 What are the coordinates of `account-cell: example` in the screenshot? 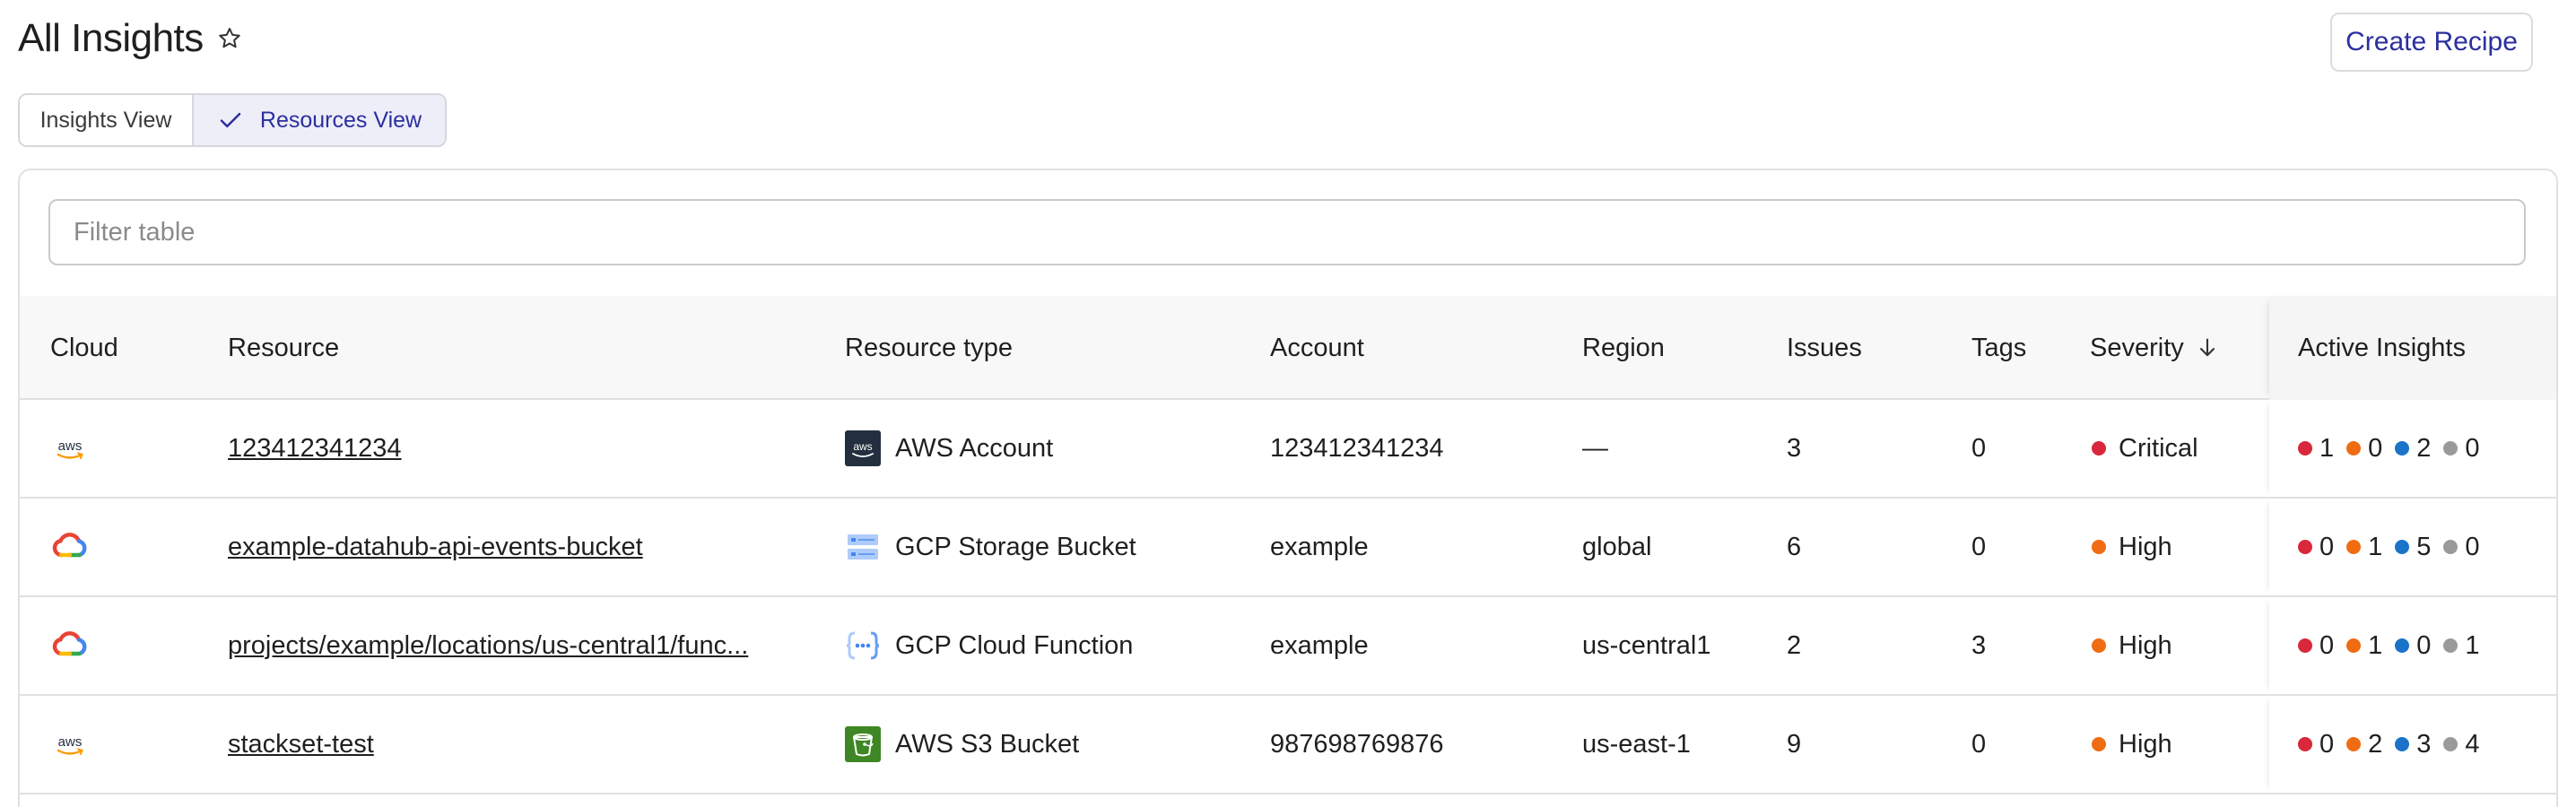 It's located at (1319, 645).